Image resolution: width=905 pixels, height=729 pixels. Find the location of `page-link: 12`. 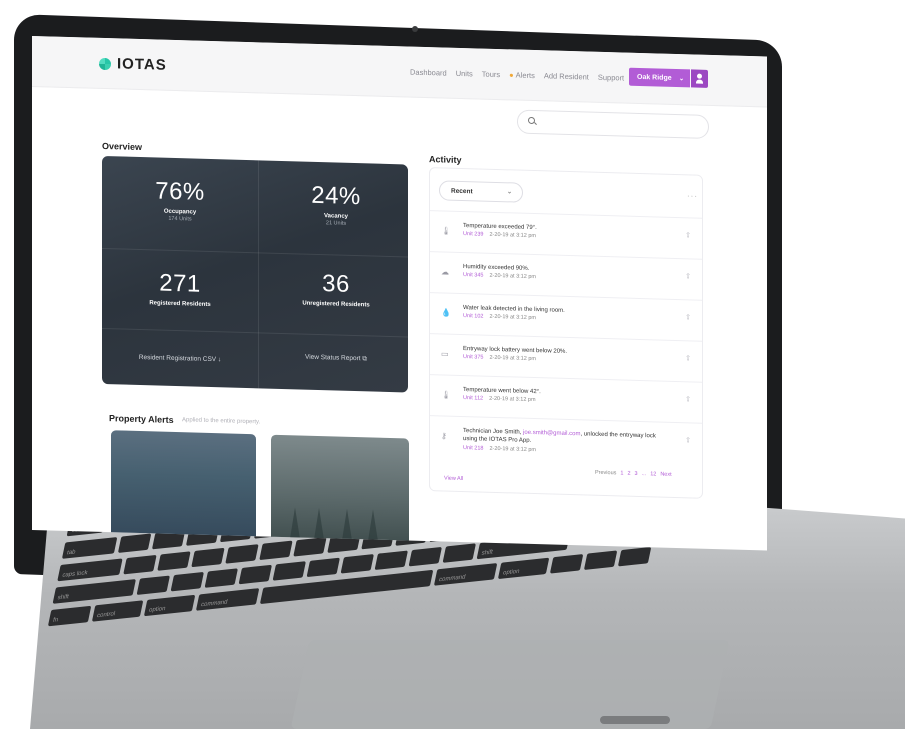

page-link: 12 is located at coordinates (653, 474).